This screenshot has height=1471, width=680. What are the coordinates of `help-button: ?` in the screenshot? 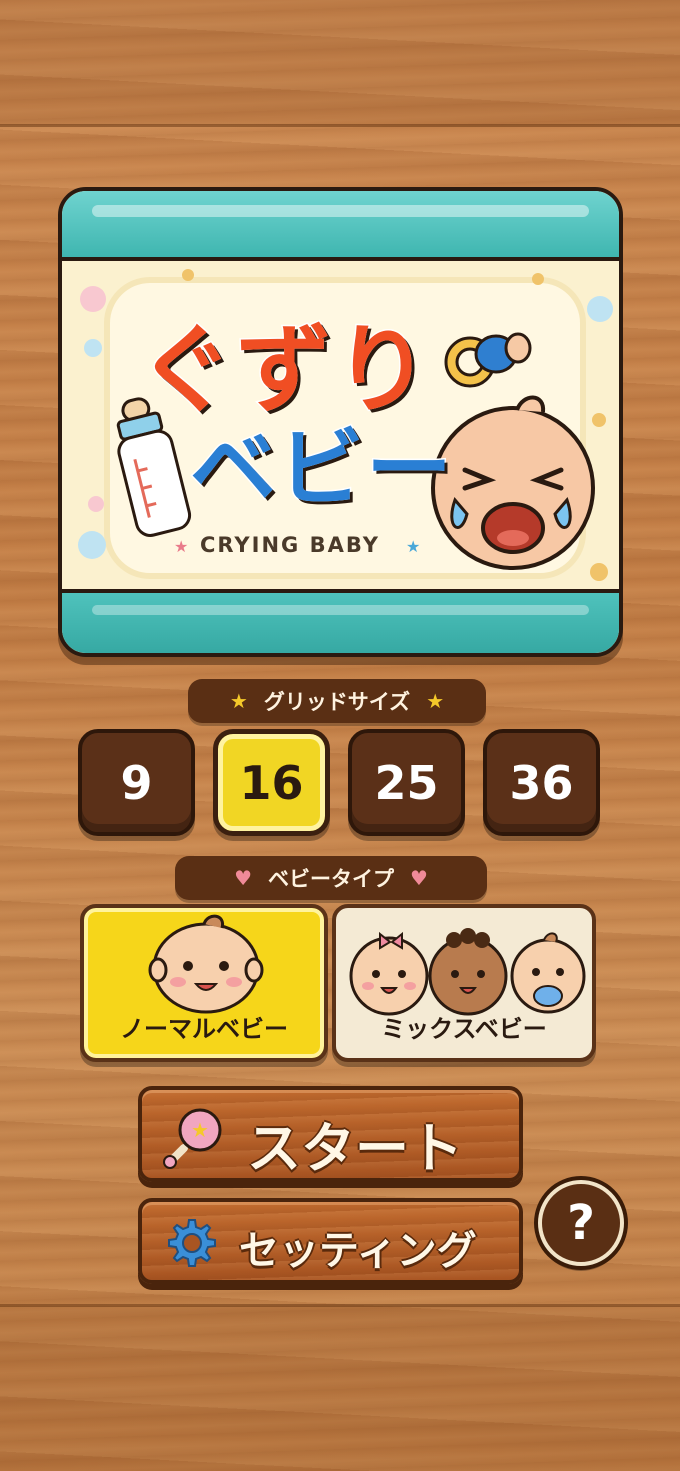 It's located at (581, 1223).